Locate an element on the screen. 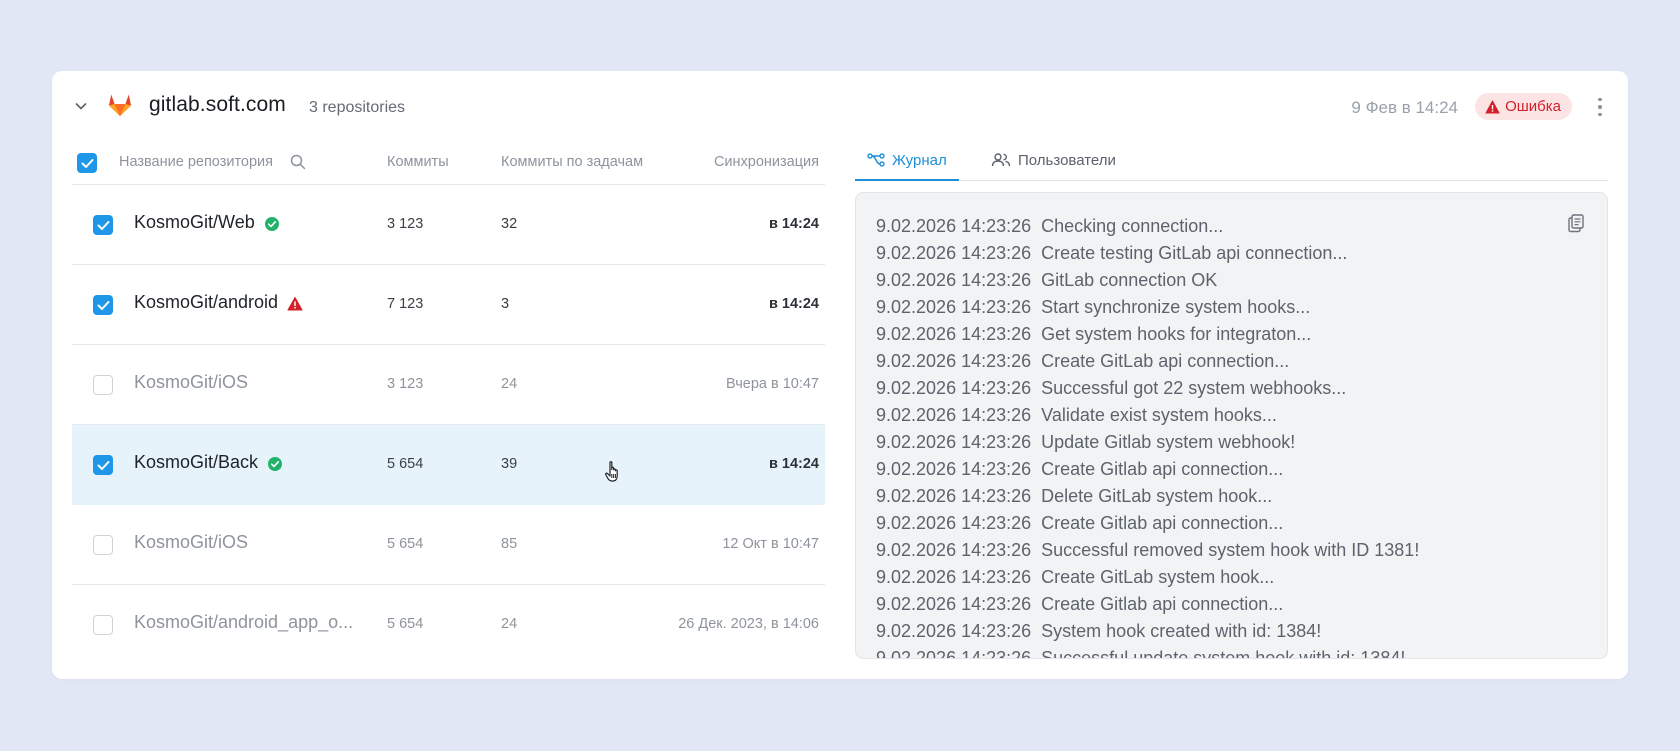 This screenshot has height=751, width=1680. task-commits-count: 39 is located at coordinates (509, 464).